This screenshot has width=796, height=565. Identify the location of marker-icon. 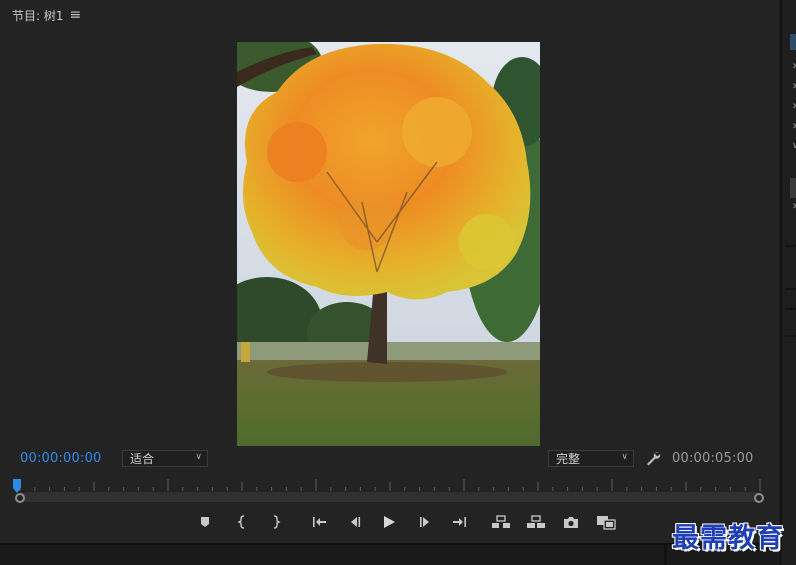
(205, 522).